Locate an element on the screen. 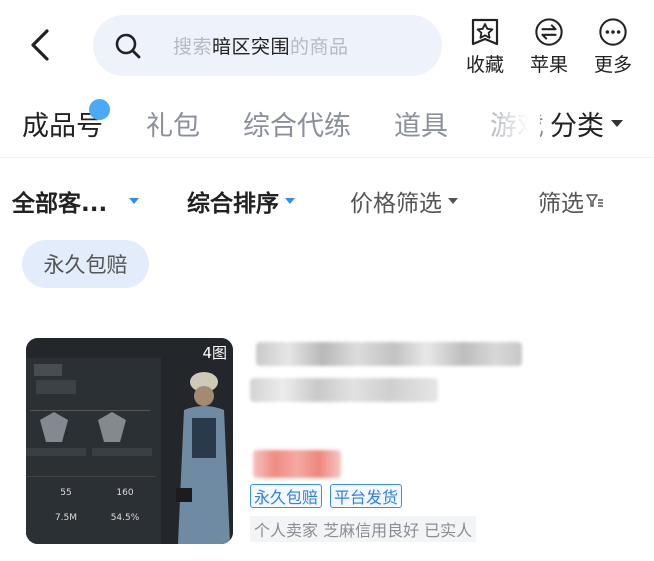 This screenshot has width=654, height=561. stat-value: 55 is located at coordinates (65, 493).